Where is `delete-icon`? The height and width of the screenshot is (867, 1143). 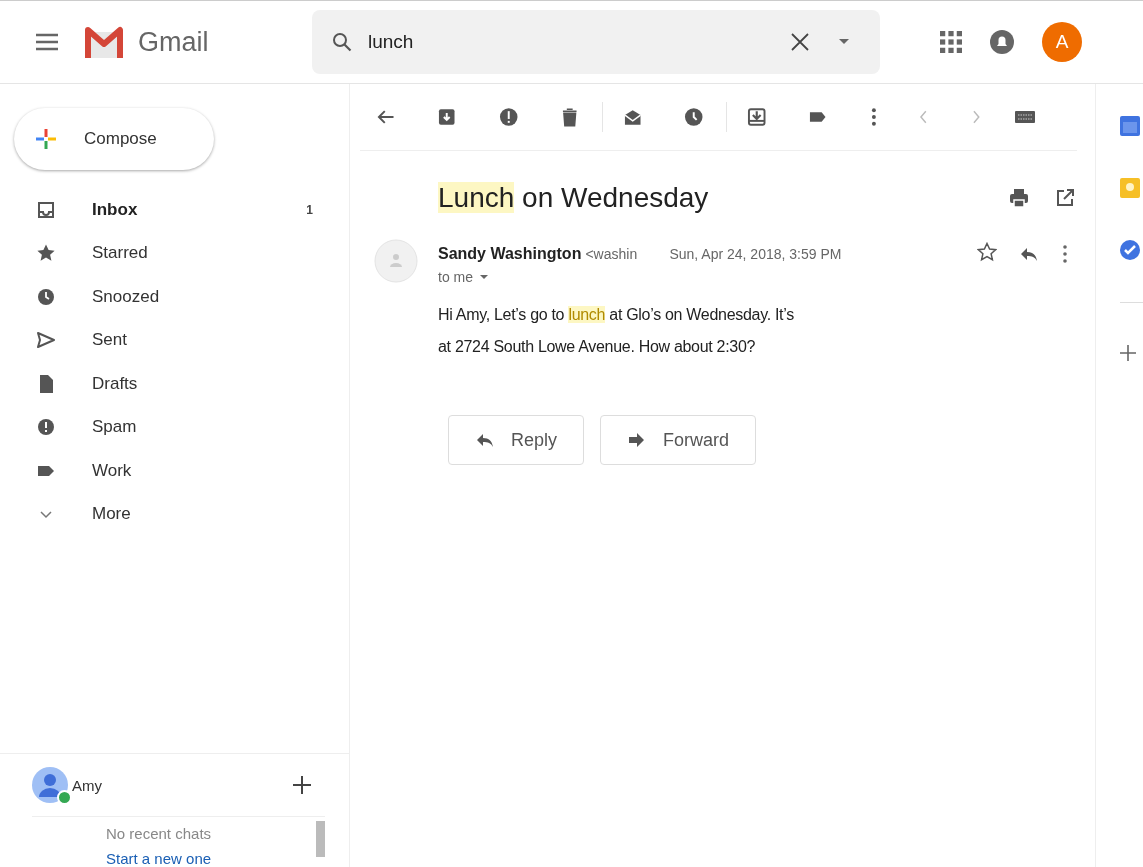
delete-icon is located at coordinates (570, 117).